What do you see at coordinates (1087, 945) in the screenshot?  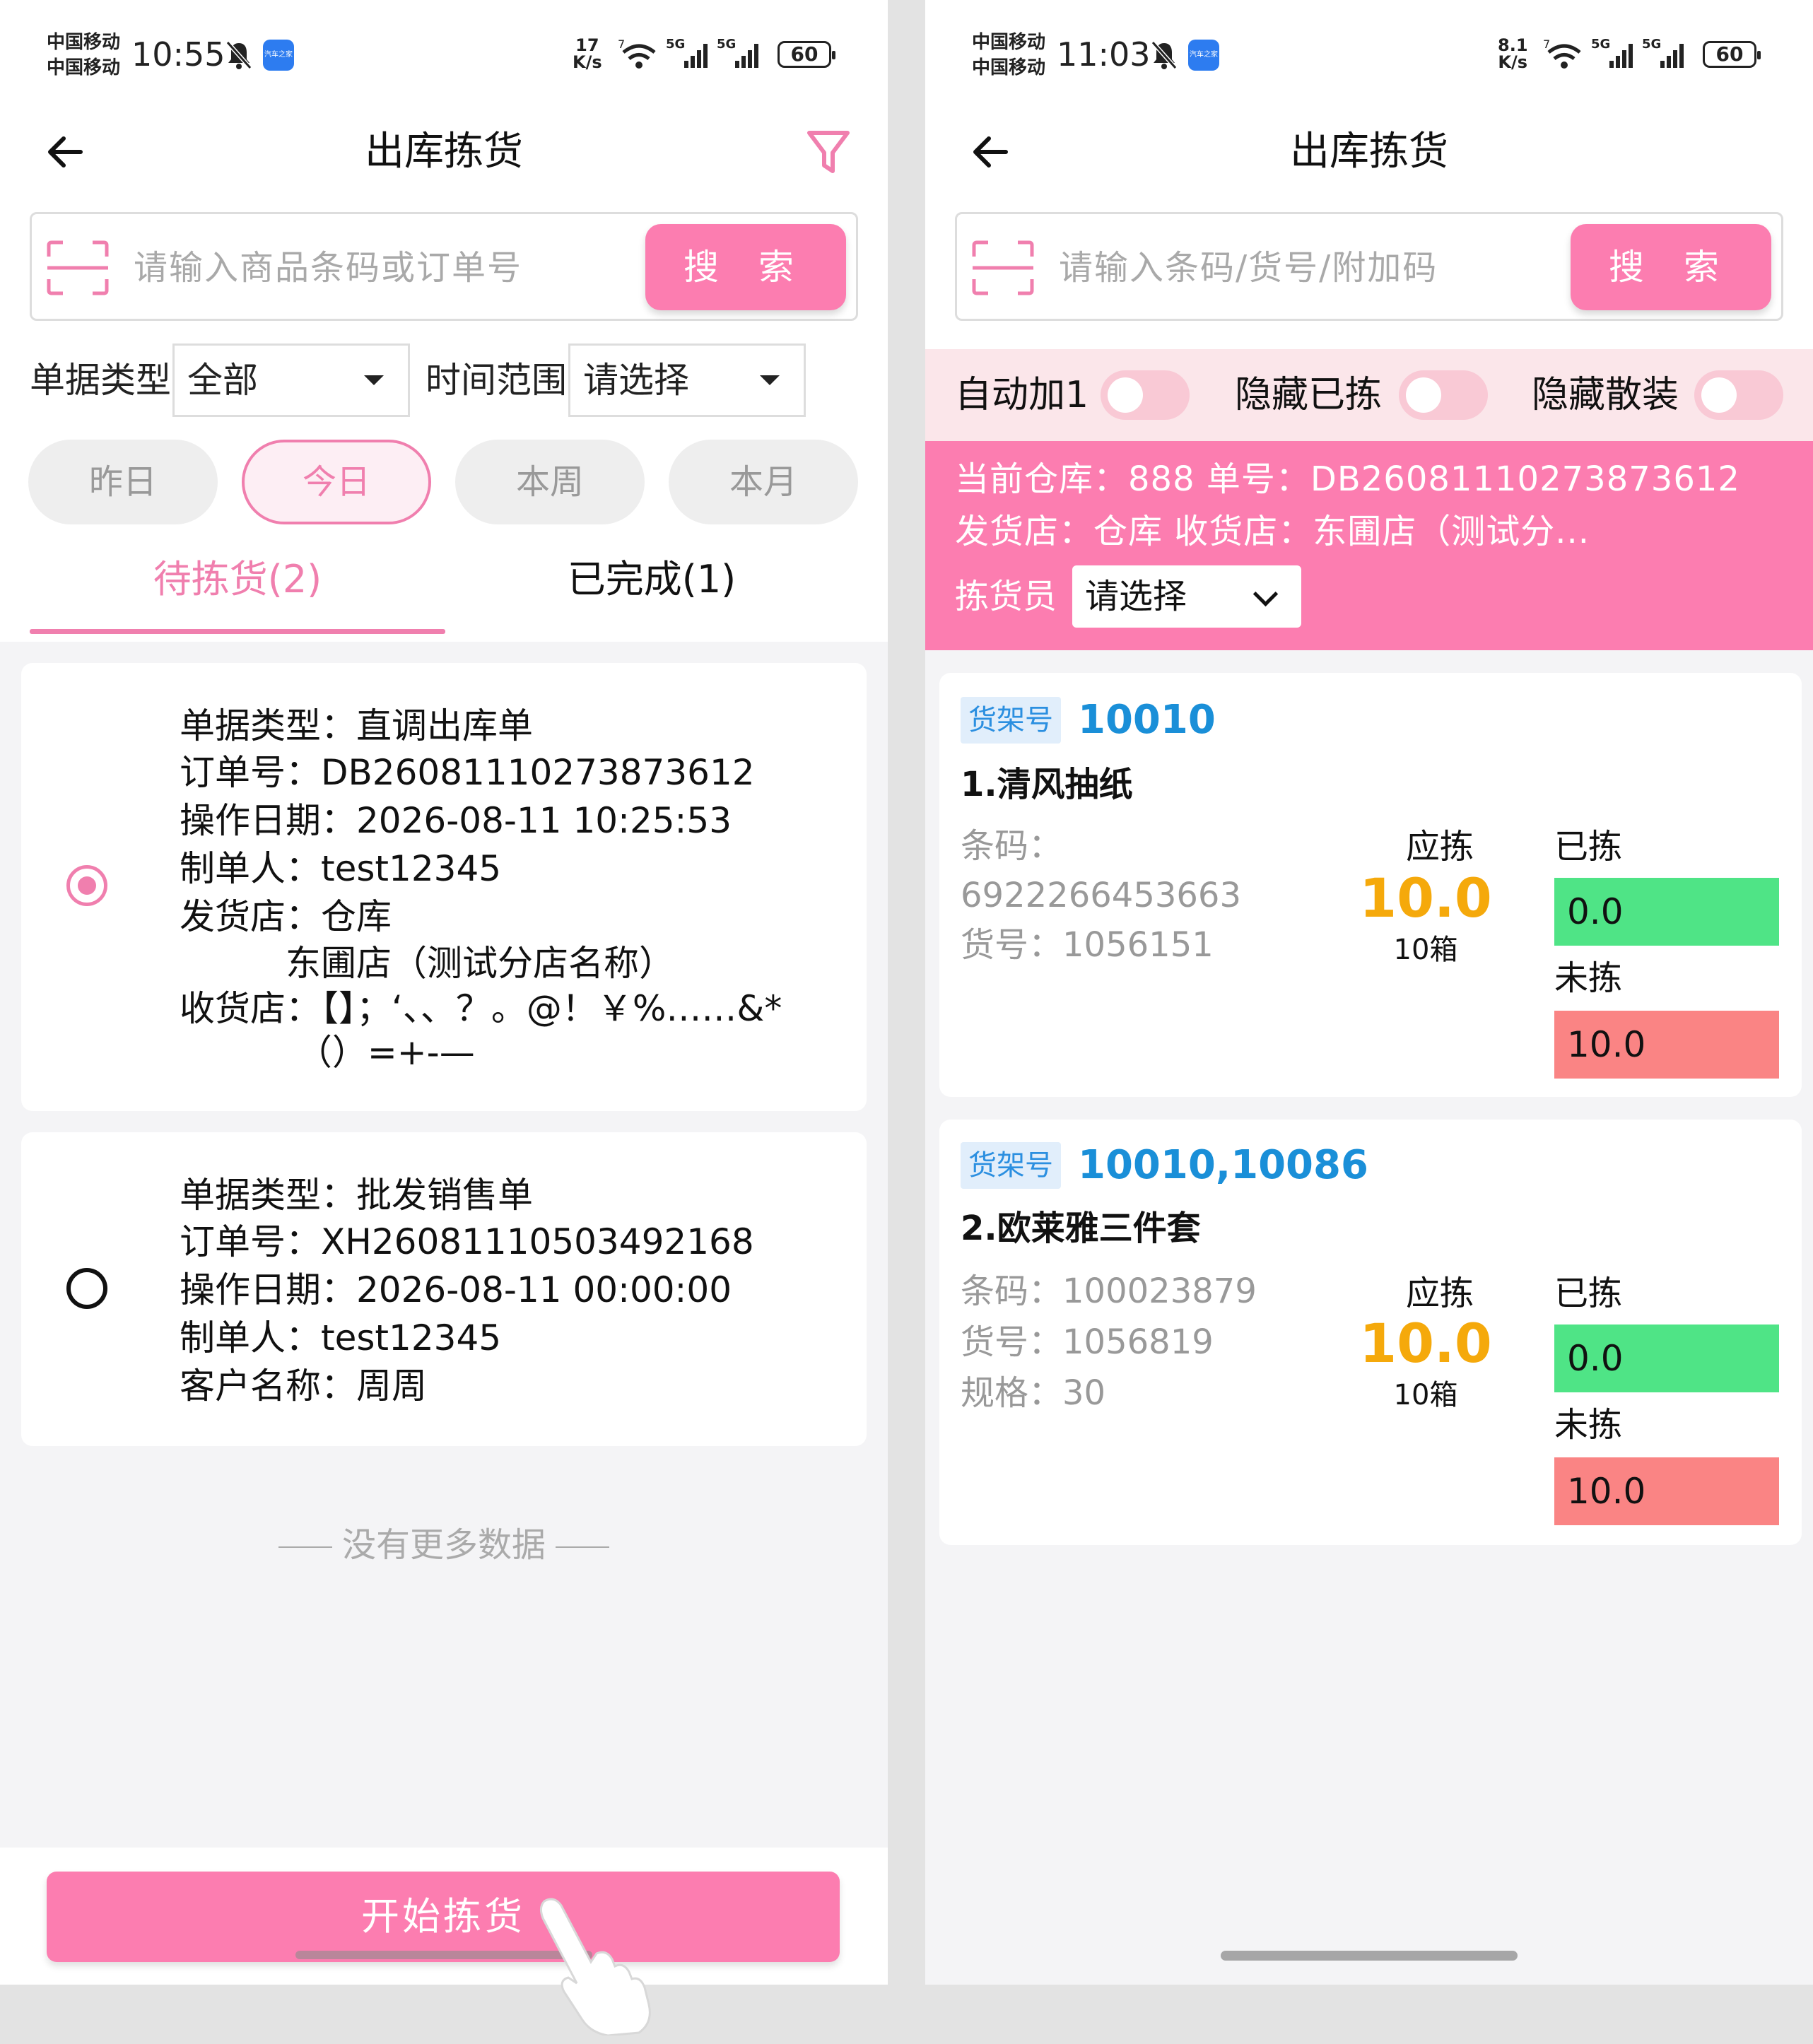 I see `item-number: 货号：1056151` at bounding box center [1087, 945].